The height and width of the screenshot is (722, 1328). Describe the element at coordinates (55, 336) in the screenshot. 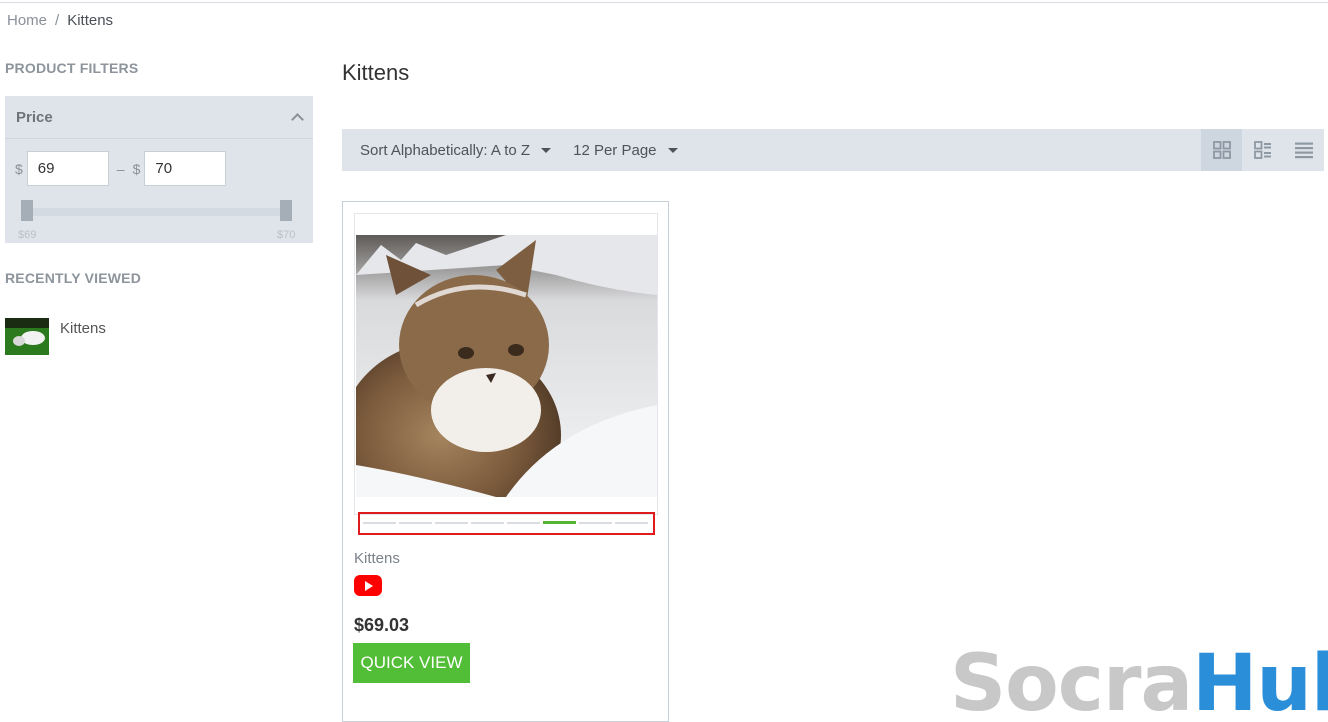

I see `recently-viewed-item: Kittens` at that location.